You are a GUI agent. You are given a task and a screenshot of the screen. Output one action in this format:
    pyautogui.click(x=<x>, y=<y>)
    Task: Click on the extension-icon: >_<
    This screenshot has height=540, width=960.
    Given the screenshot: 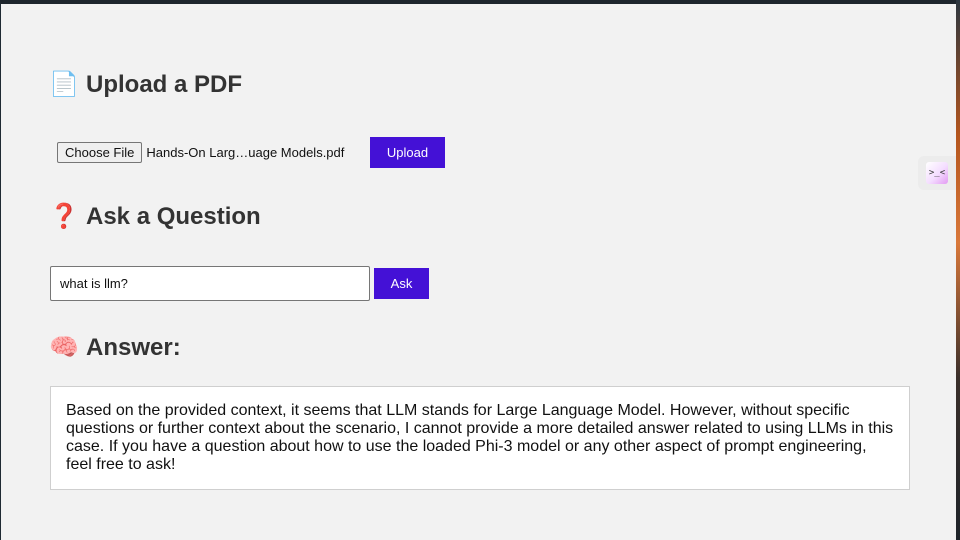 What is the action you would take?
    pyautogui.click(x=937, y=173)
    